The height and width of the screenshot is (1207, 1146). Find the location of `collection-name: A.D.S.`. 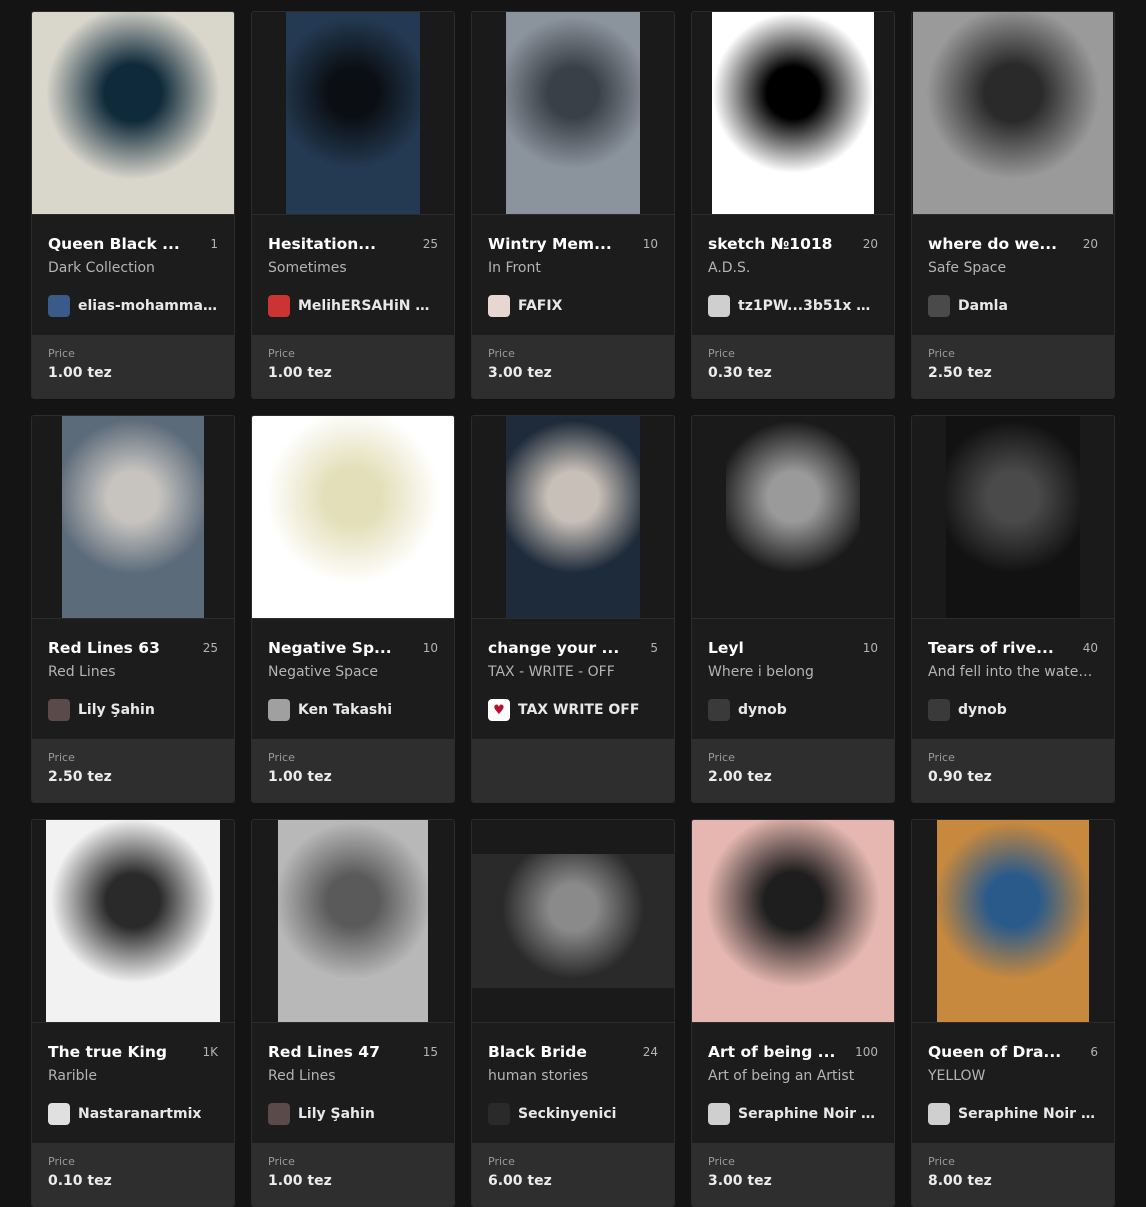

collection-name: A.D.S. is located at coordinates (793, 268).